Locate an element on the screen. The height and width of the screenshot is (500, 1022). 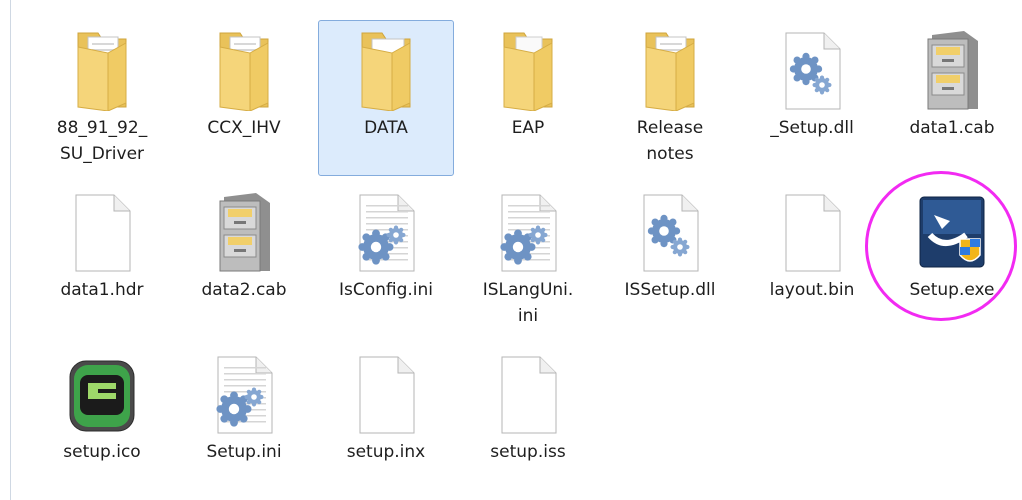
file-item: setup.ico is located at coordinates (102, 422).